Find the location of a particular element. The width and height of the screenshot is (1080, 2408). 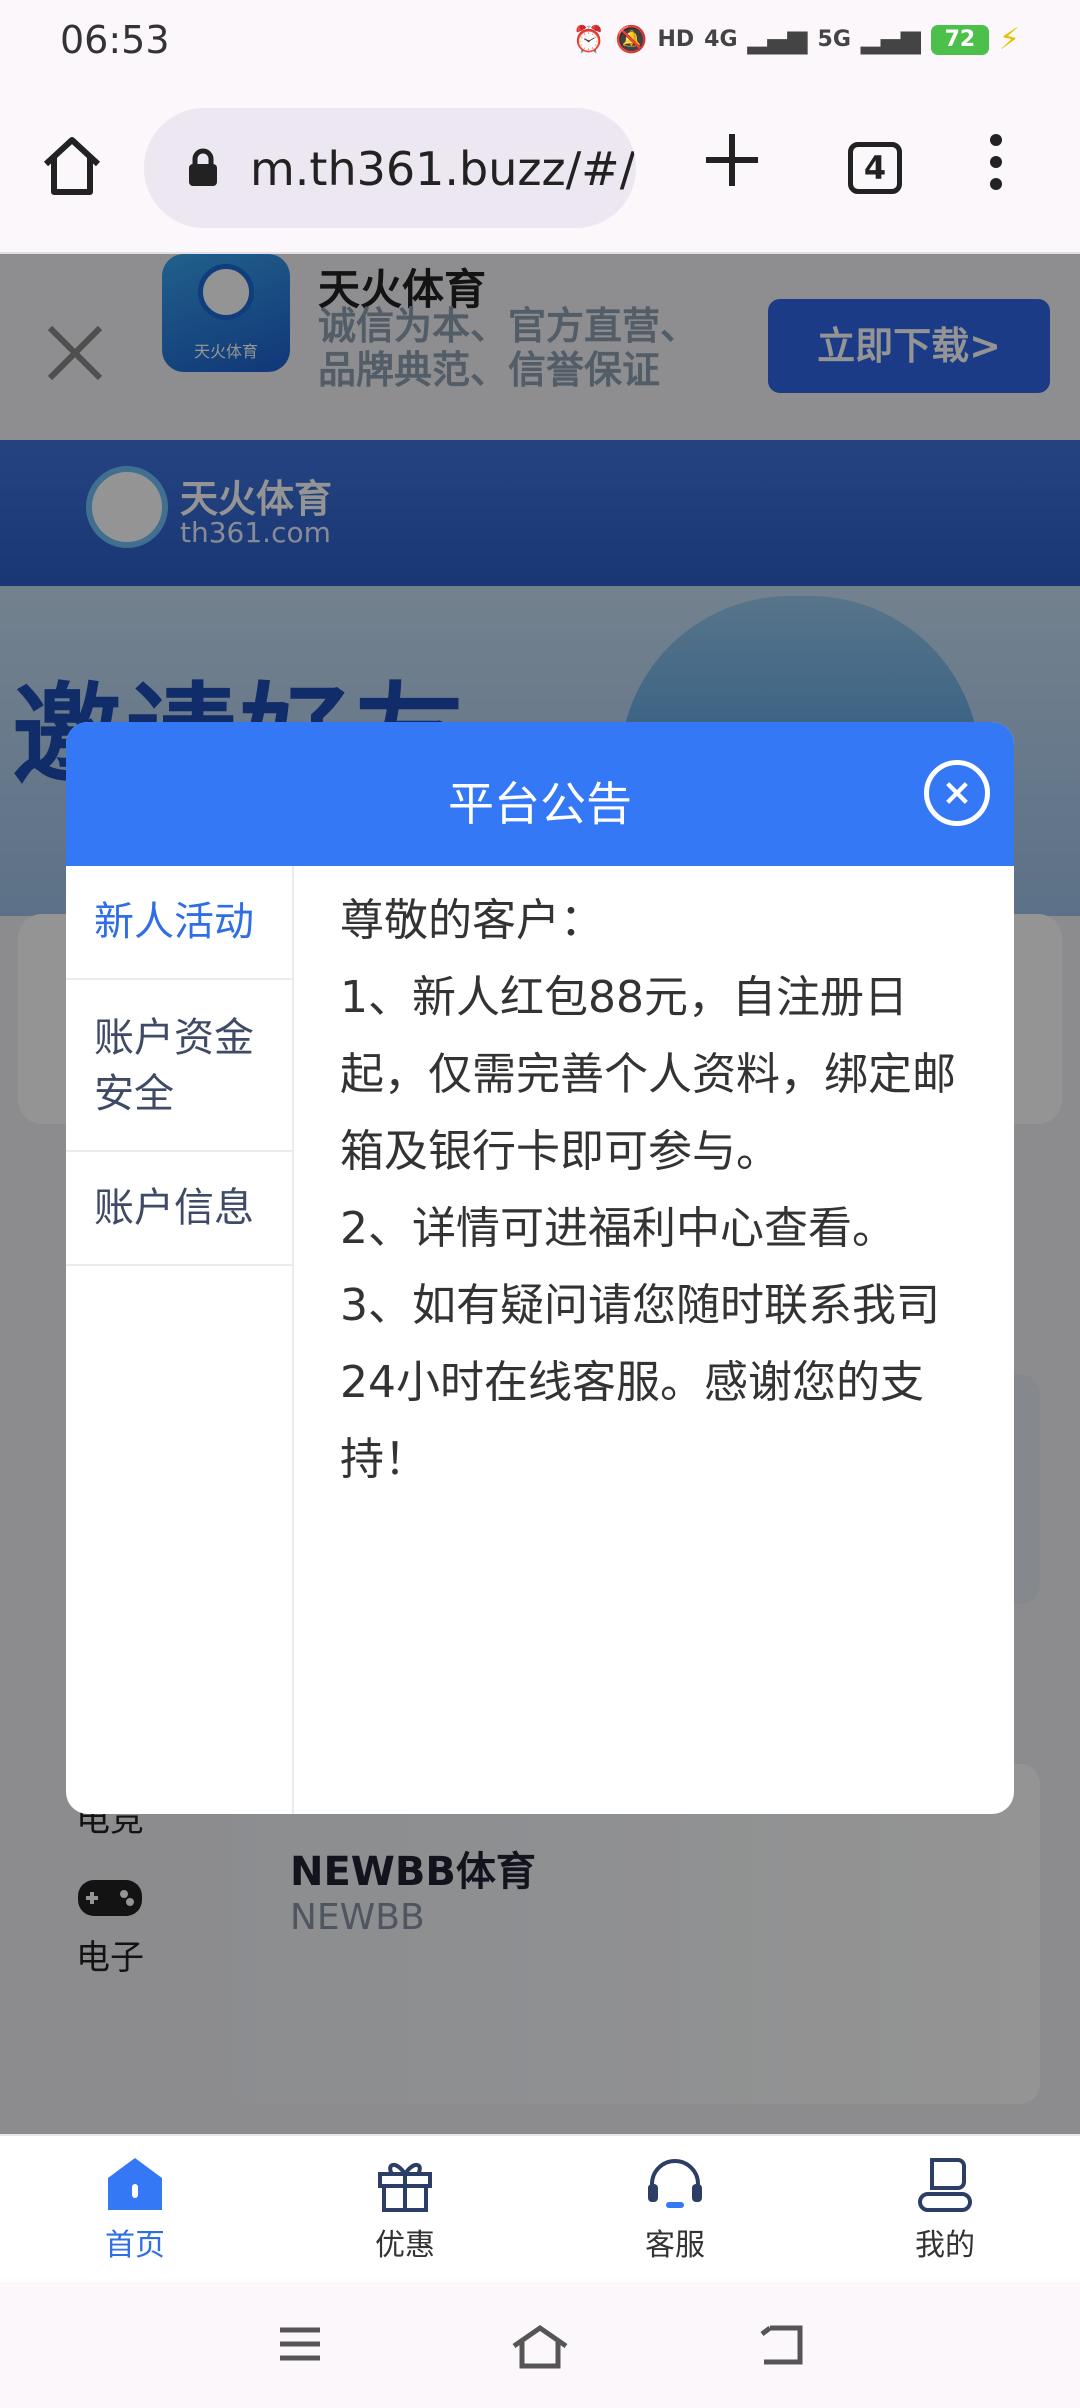

nav-promotions: 优惠 is located at coordinates (405, 2209).